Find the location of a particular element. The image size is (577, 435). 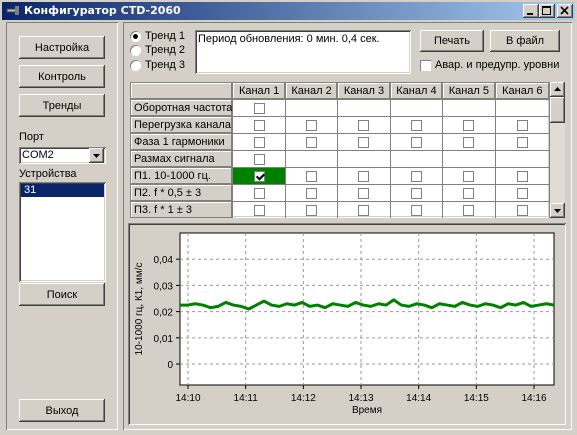

device-item: 31 is located at coordinates (62, 190).